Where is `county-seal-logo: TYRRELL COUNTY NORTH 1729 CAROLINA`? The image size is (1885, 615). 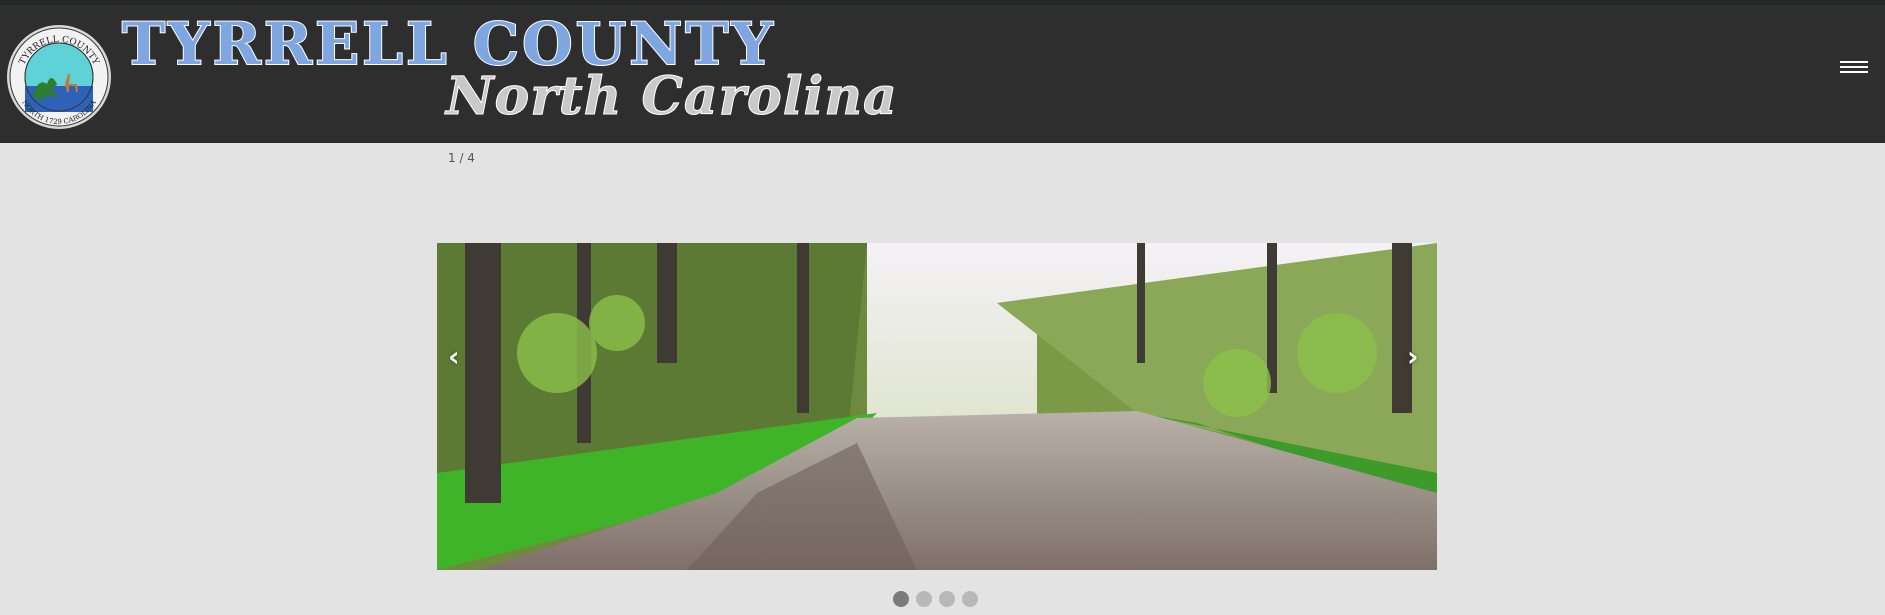
county-seal-logo: TYRRELL COUNTY NORTH 1729 CAROLINA is located at coordinates (59, 77).